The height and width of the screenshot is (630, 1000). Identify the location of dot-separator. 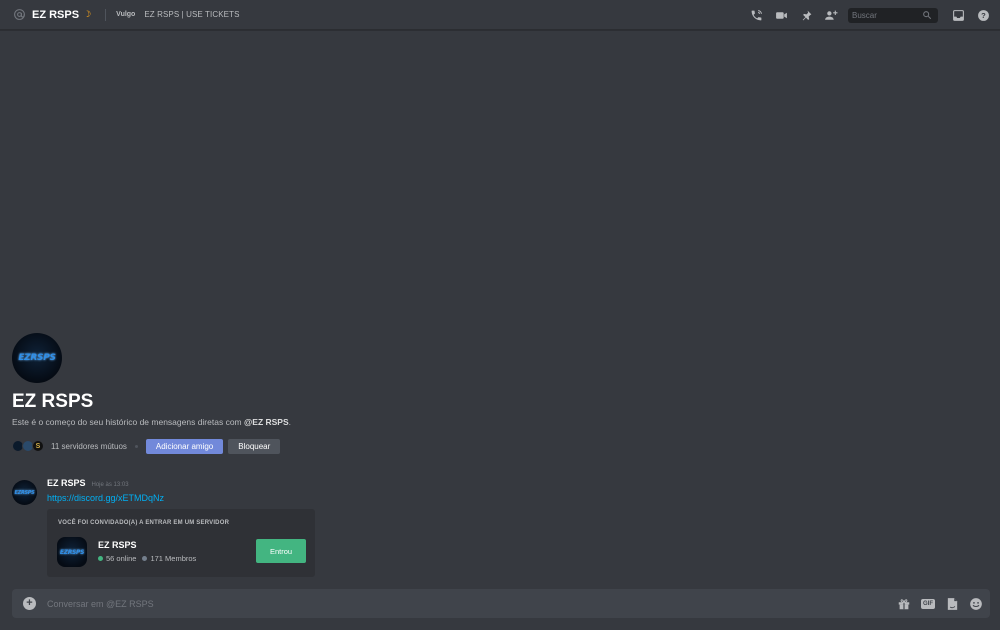
(136, 446).